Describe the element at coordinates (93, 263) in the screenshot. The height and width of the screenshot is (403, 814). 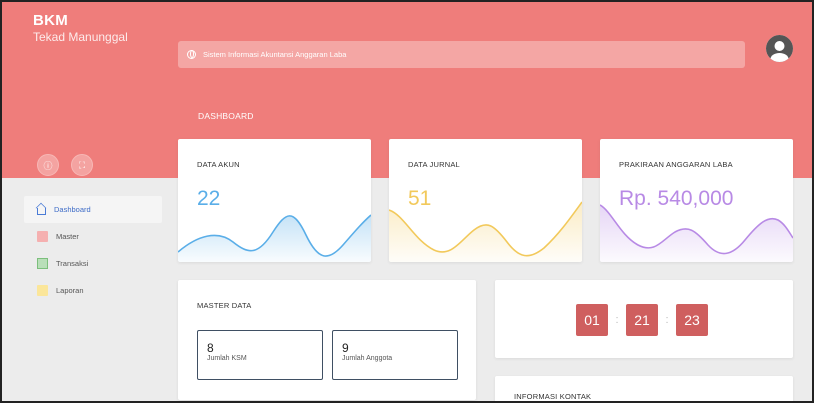
I see `sidebar-item-transaksi: Transaksi` at that location.